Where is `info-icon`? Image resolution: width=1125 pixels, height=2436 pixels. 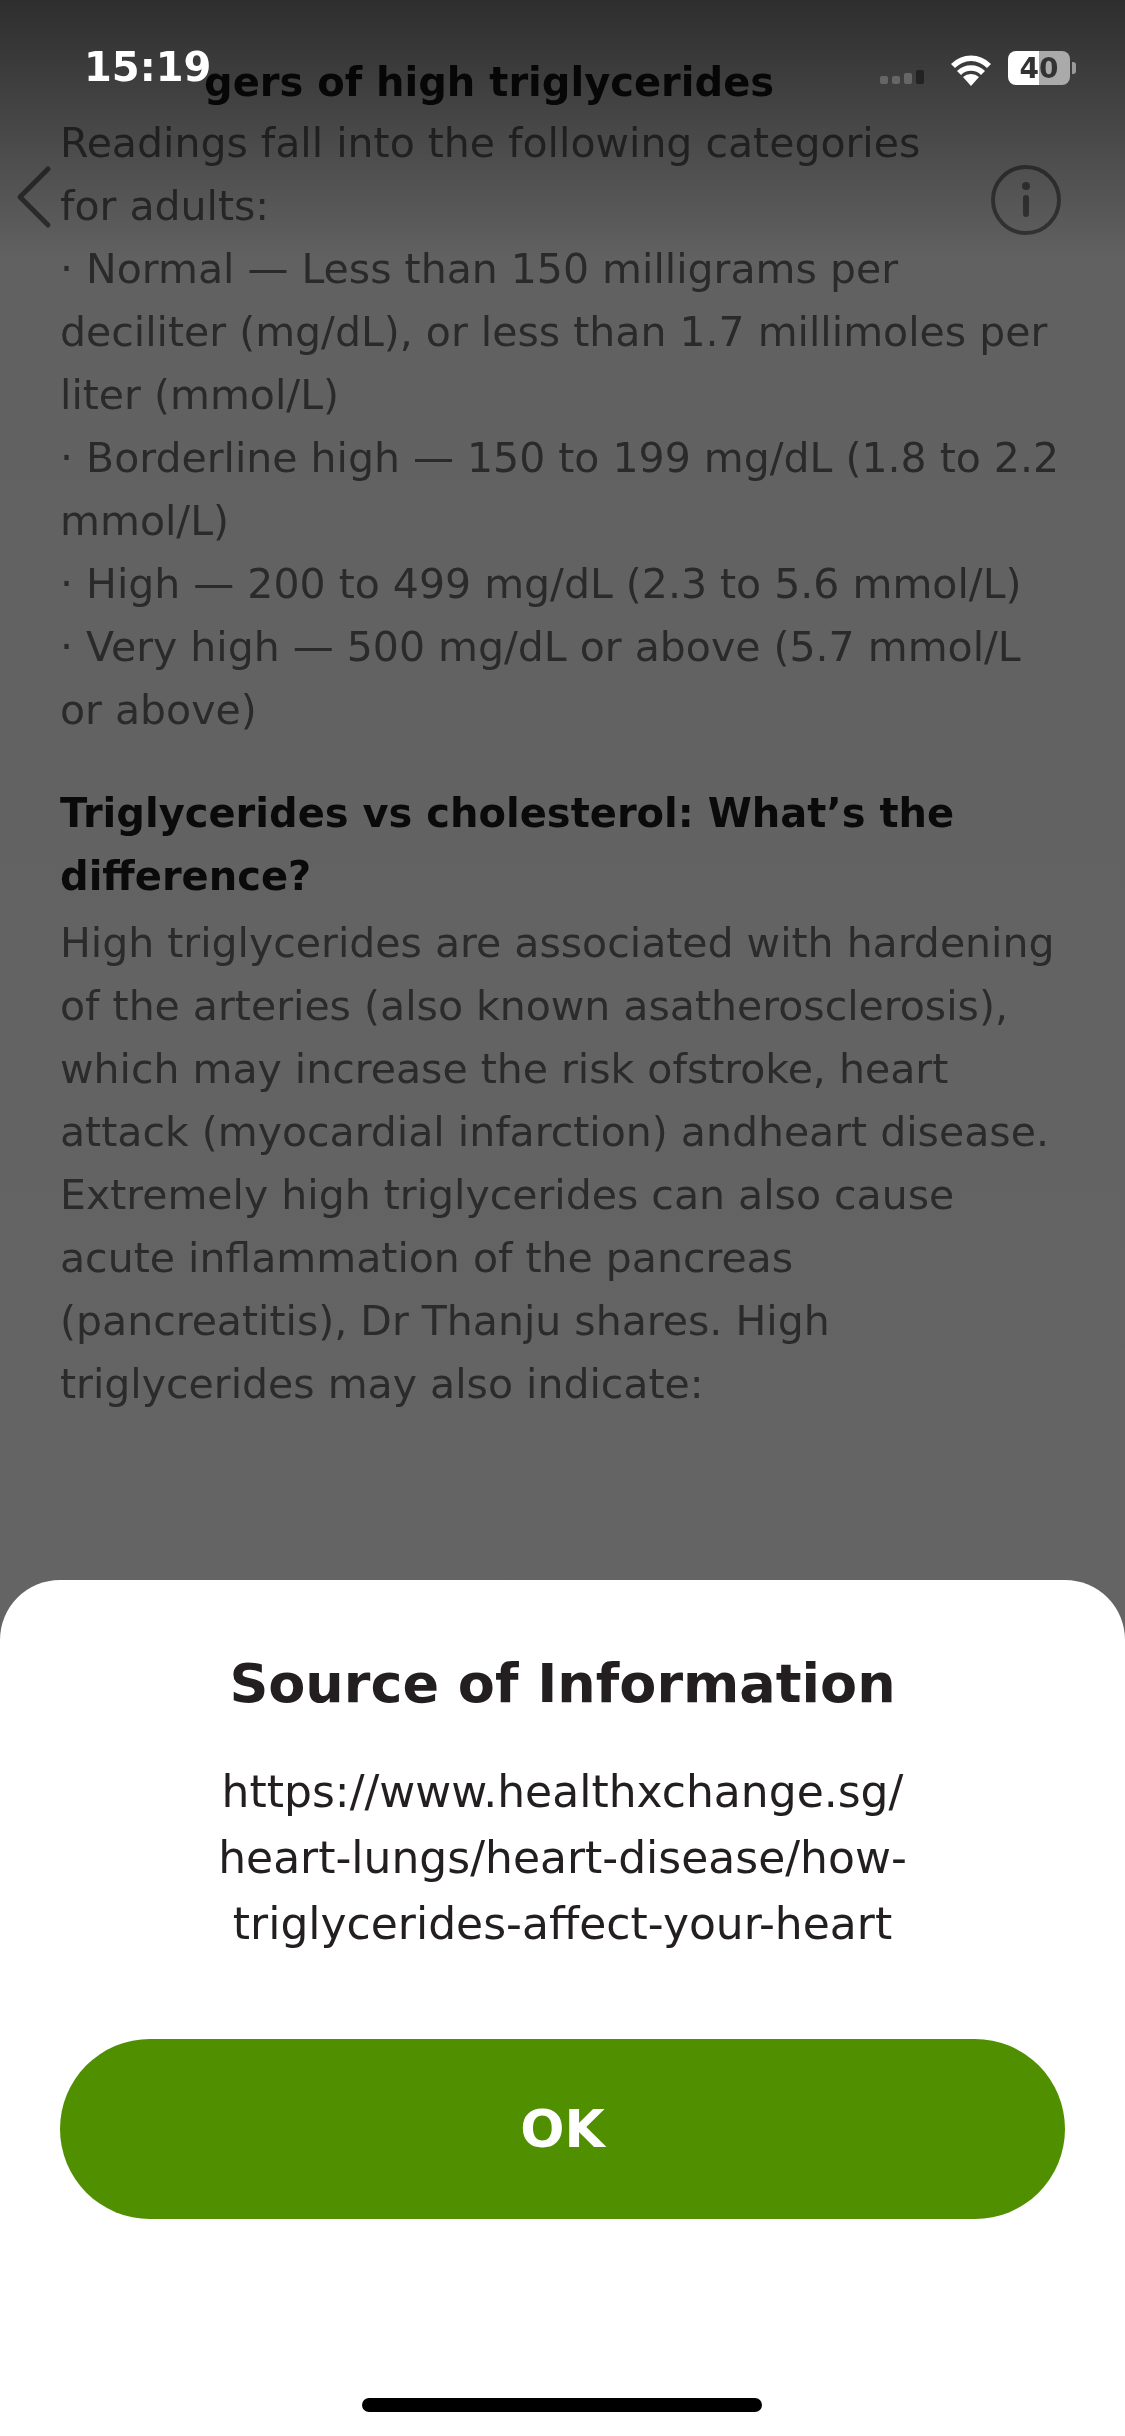
info-icon is located at coordinates (1026, 200).